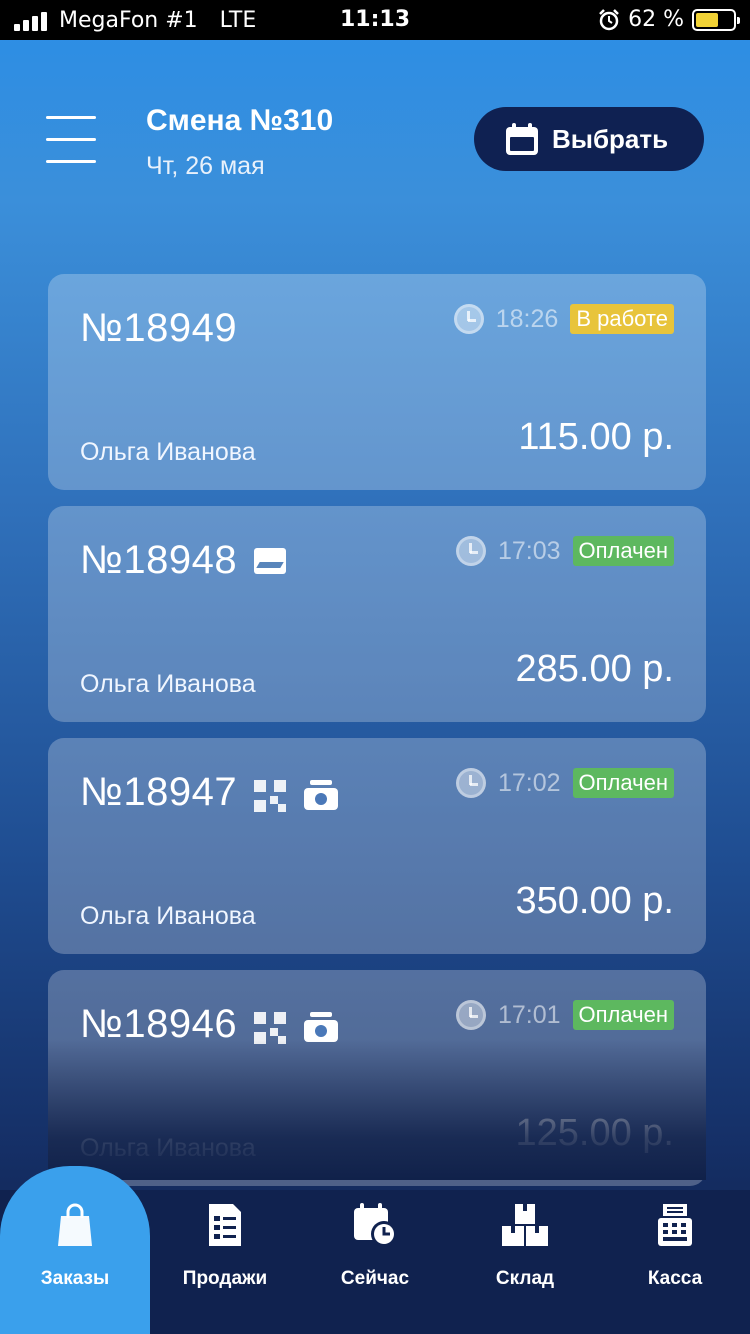 This screenshot has height=1334, width=750. I want to click on tab-sales: Продажи, so click(225, 1262).